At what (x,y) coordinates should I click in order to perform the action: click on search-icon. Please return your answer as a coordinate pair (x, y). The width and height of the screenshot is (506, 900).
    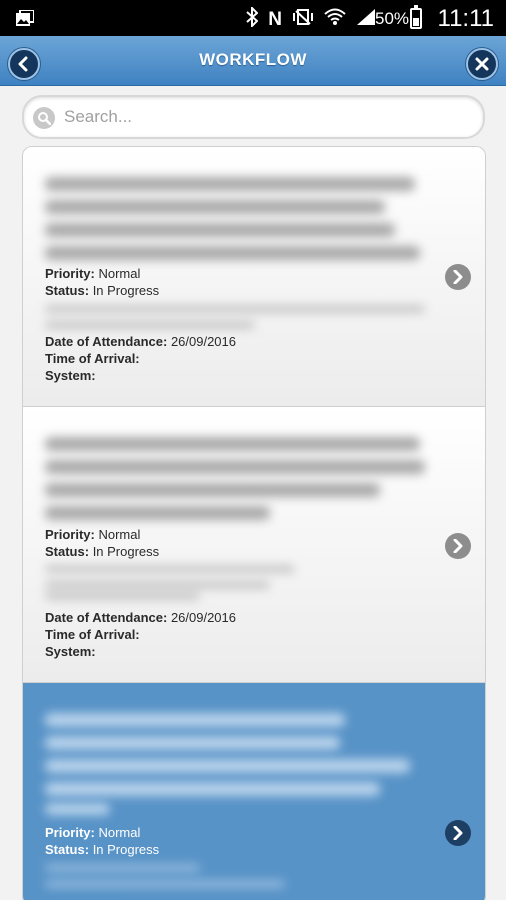
    Looking at the image, I should click on (44, 118).